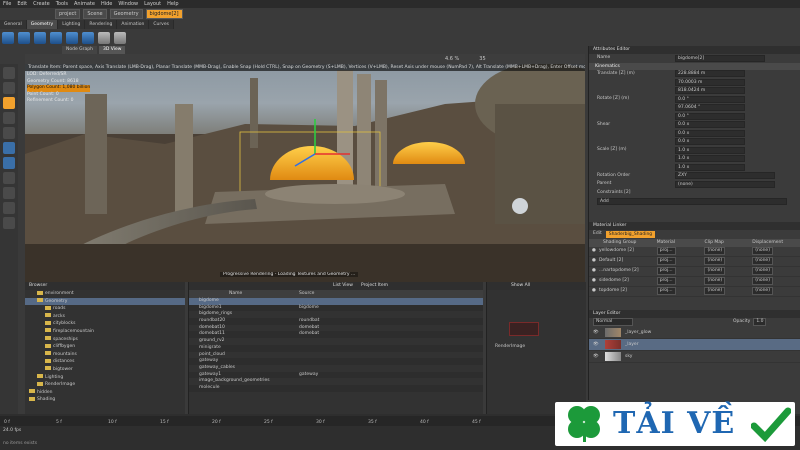 The height and width of the screenshot is (450, 800). I want to click on current-shader: Shaderbig_Shading, so click(630, 234).